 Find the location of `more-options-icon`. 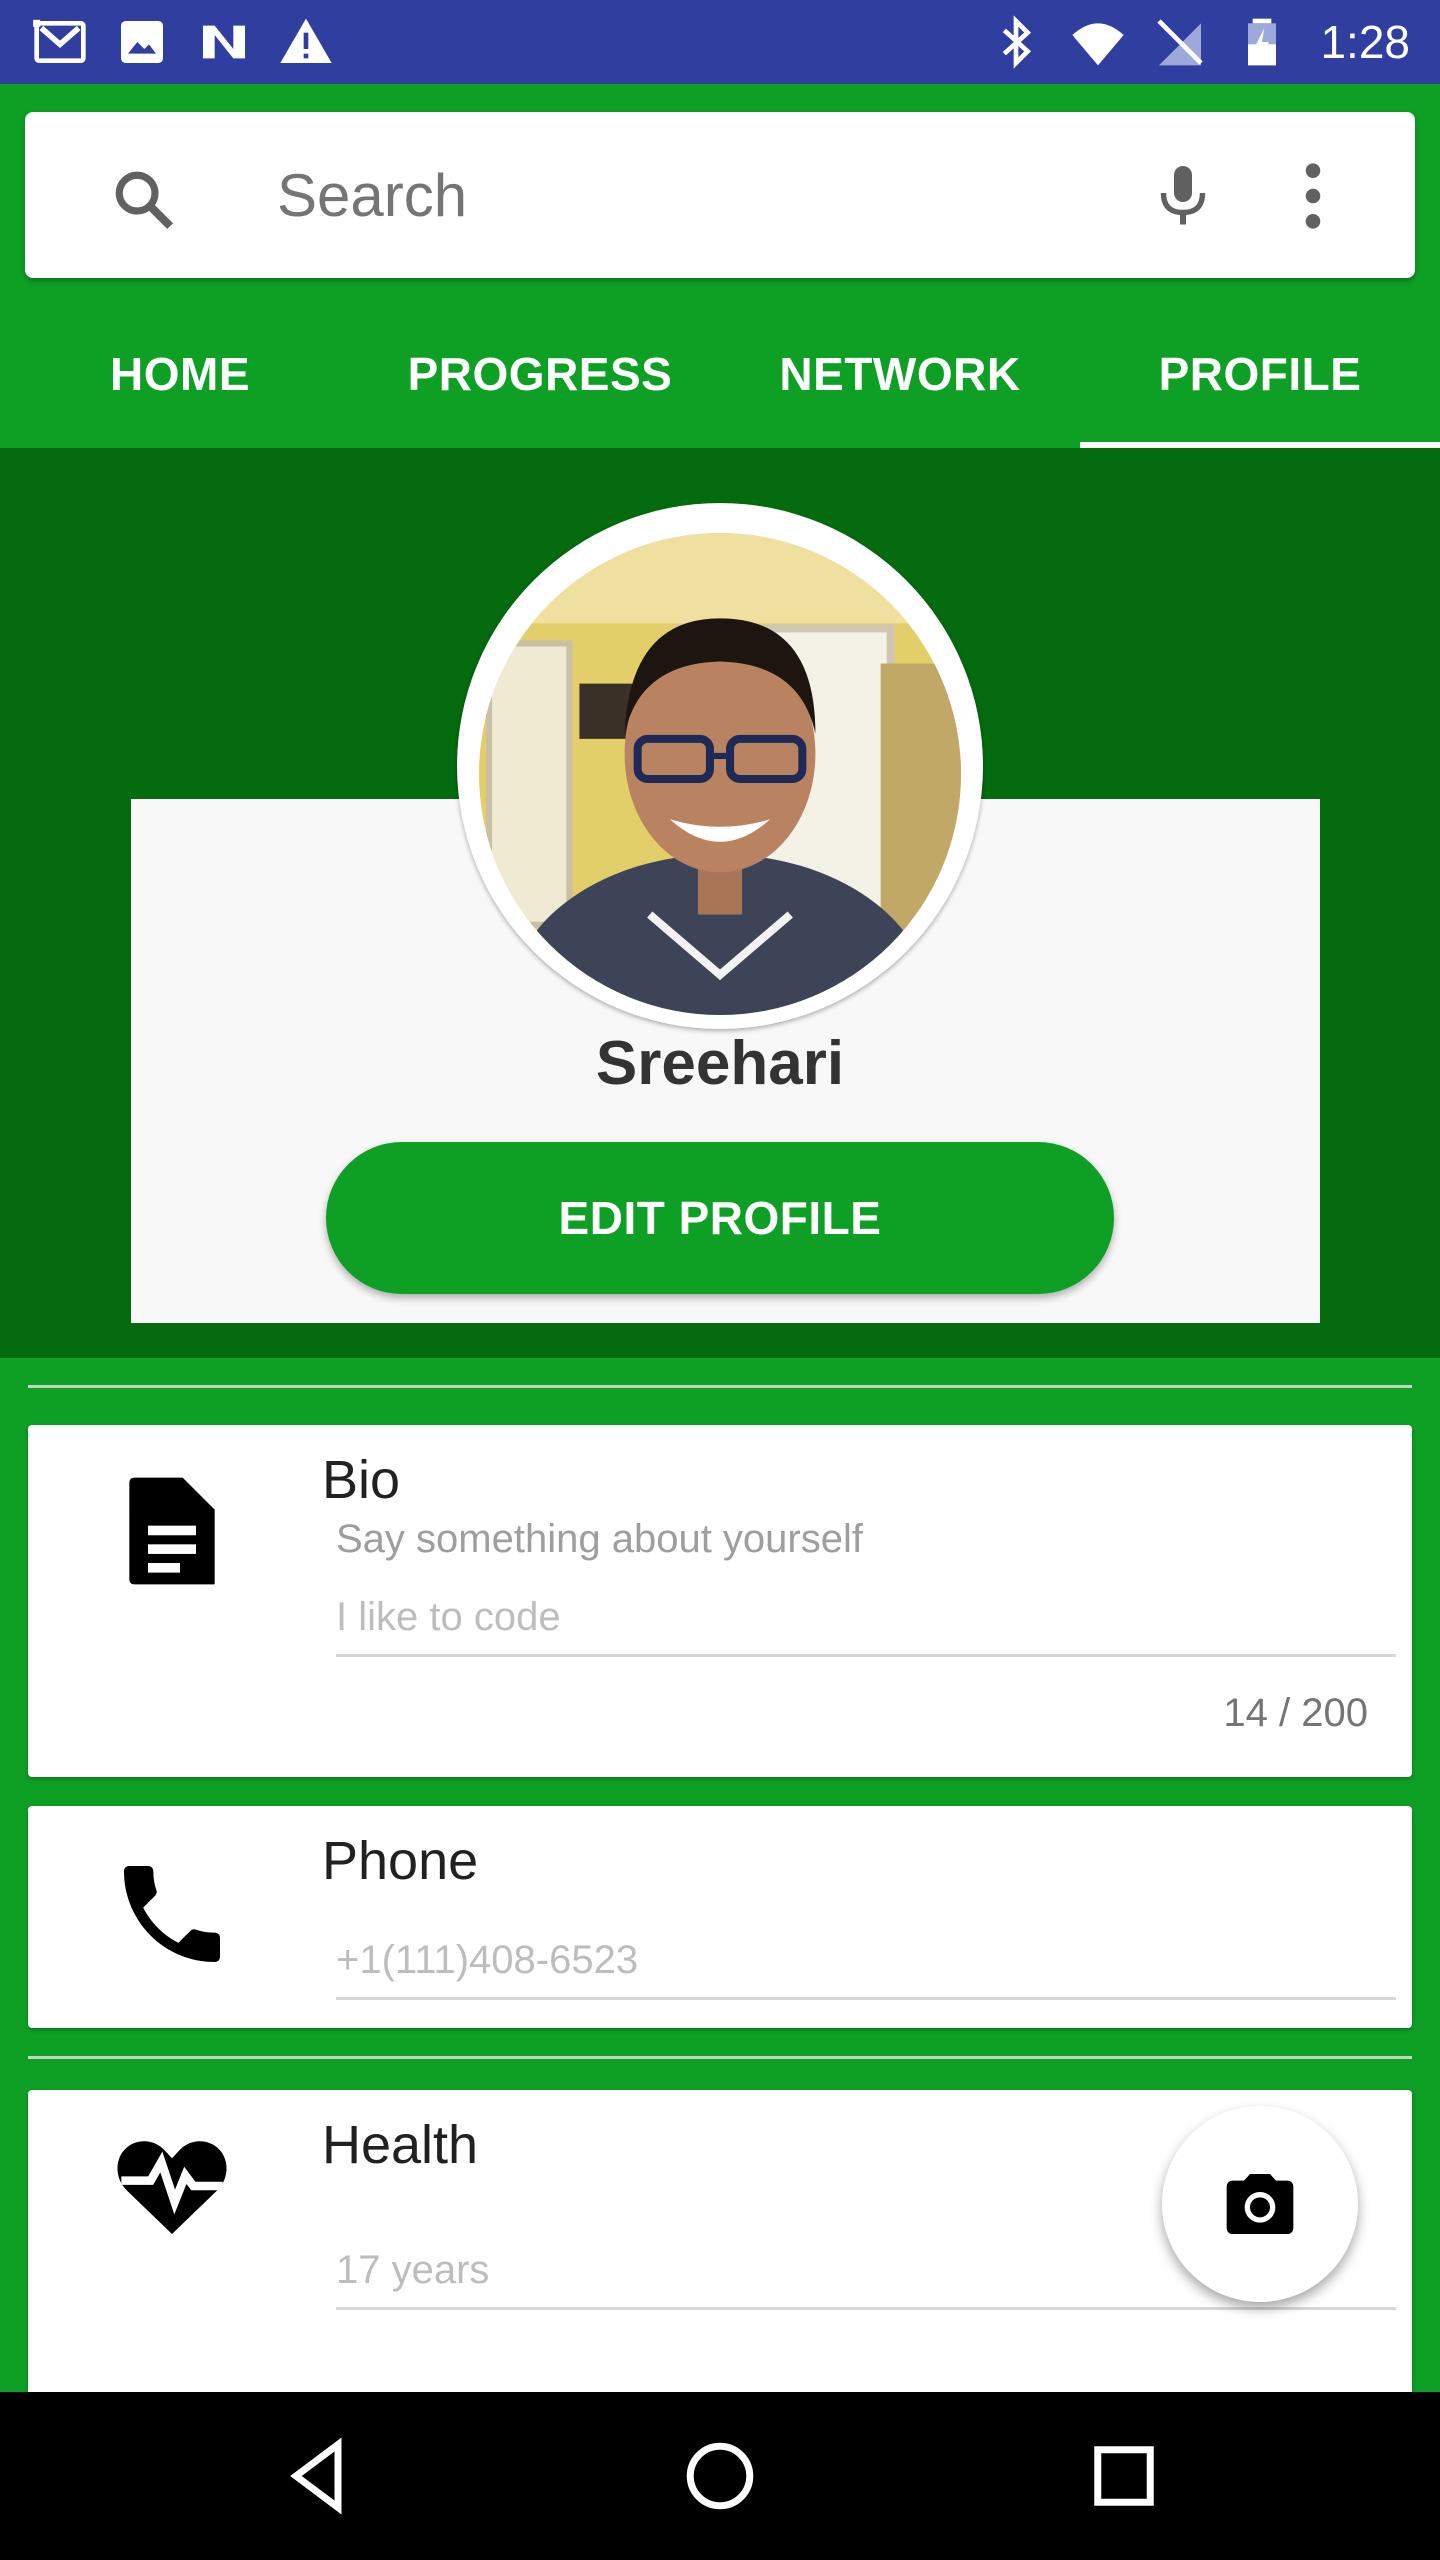

more-options-icon is located at coordinates (1313, 196).